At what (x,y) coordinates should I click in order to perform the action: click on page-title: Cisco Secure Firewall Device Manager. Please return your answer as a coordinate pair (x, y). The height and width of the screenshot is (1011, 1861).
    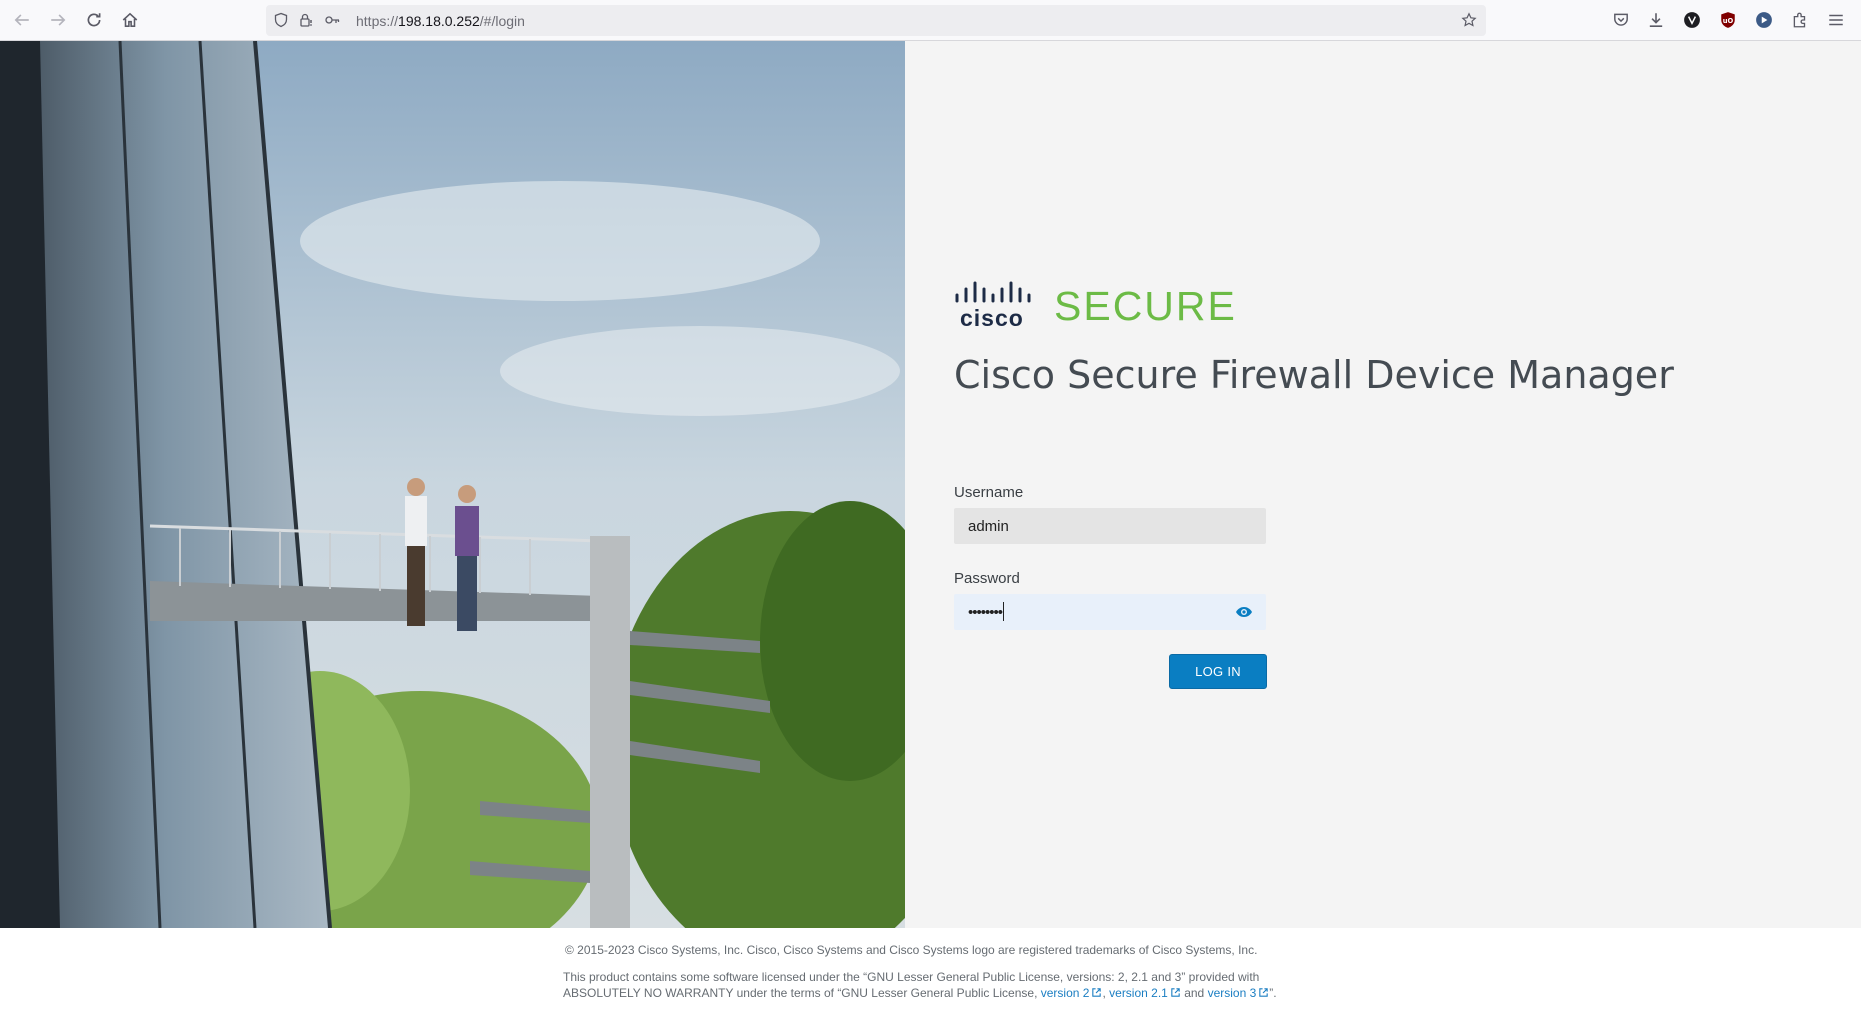
    Looking at the image, I should click on (1314, 375).